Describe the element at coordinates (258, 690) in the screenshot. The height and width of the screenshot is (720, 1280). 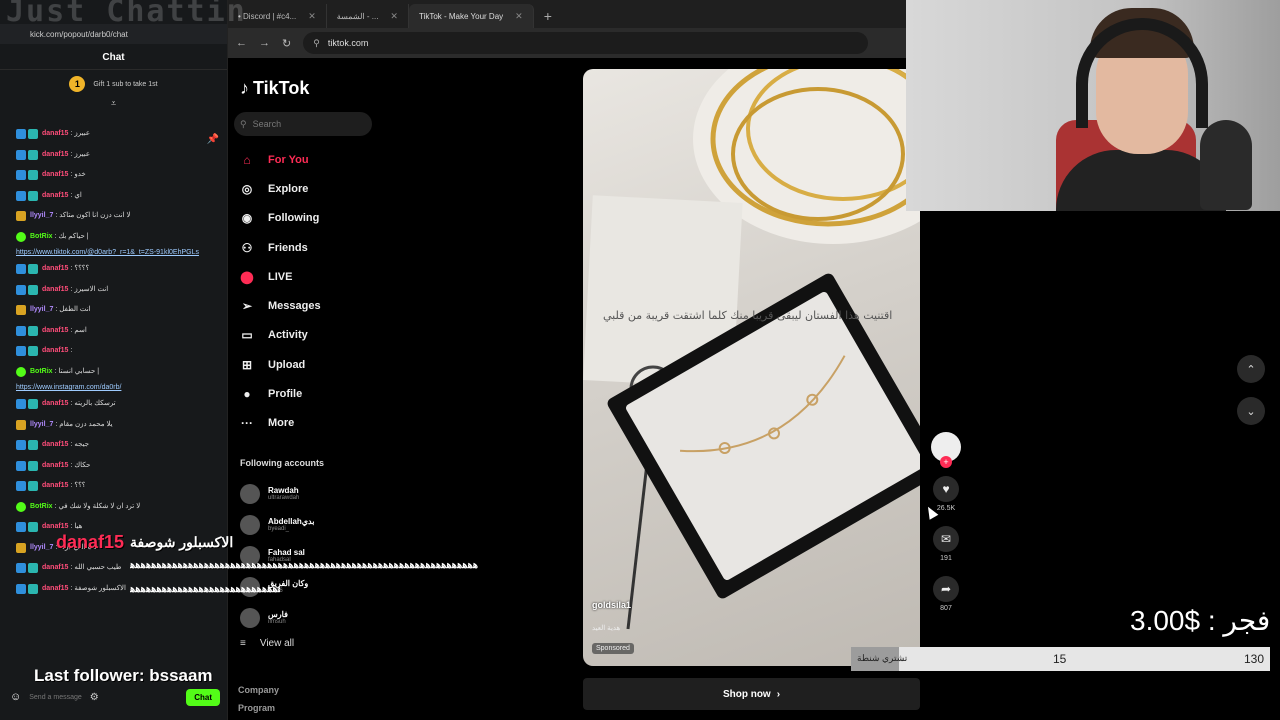
I see `footer-company: Company` at that location.